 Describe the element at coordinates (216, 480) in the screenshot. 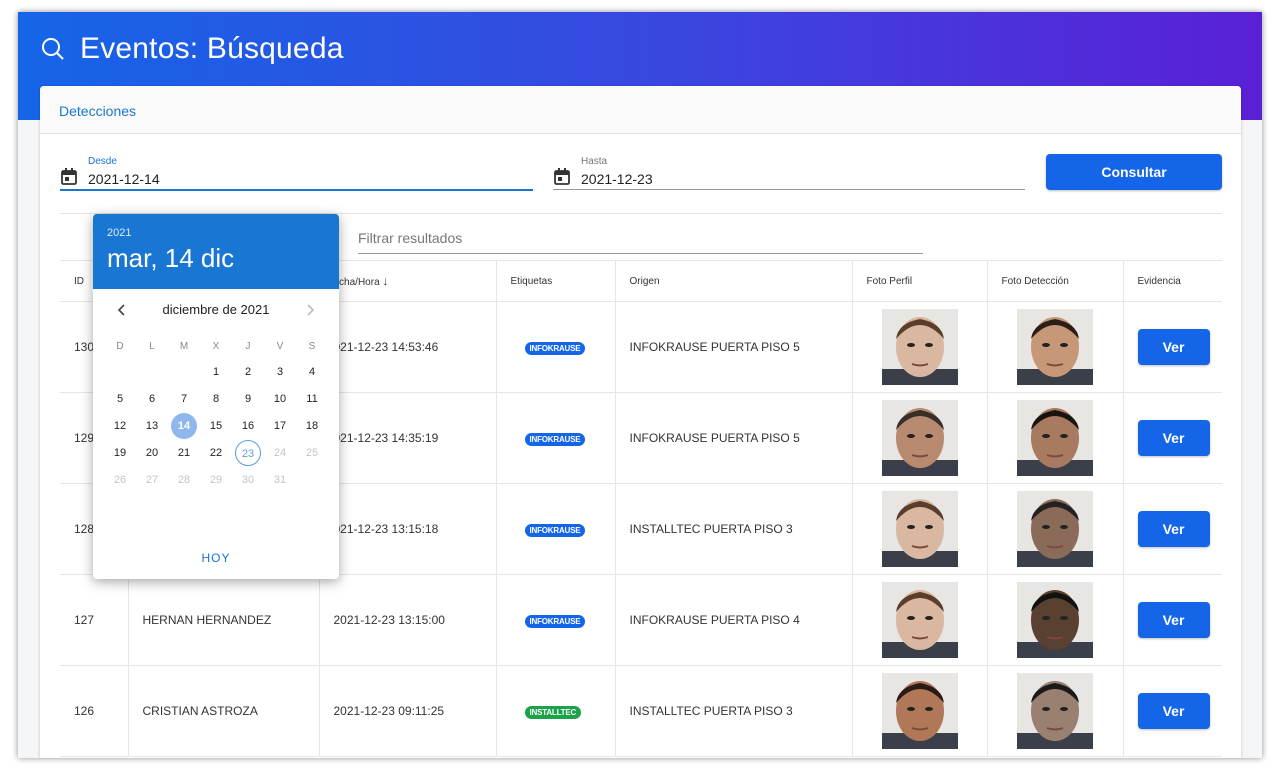

I see `calendar-day: 29` at that location.